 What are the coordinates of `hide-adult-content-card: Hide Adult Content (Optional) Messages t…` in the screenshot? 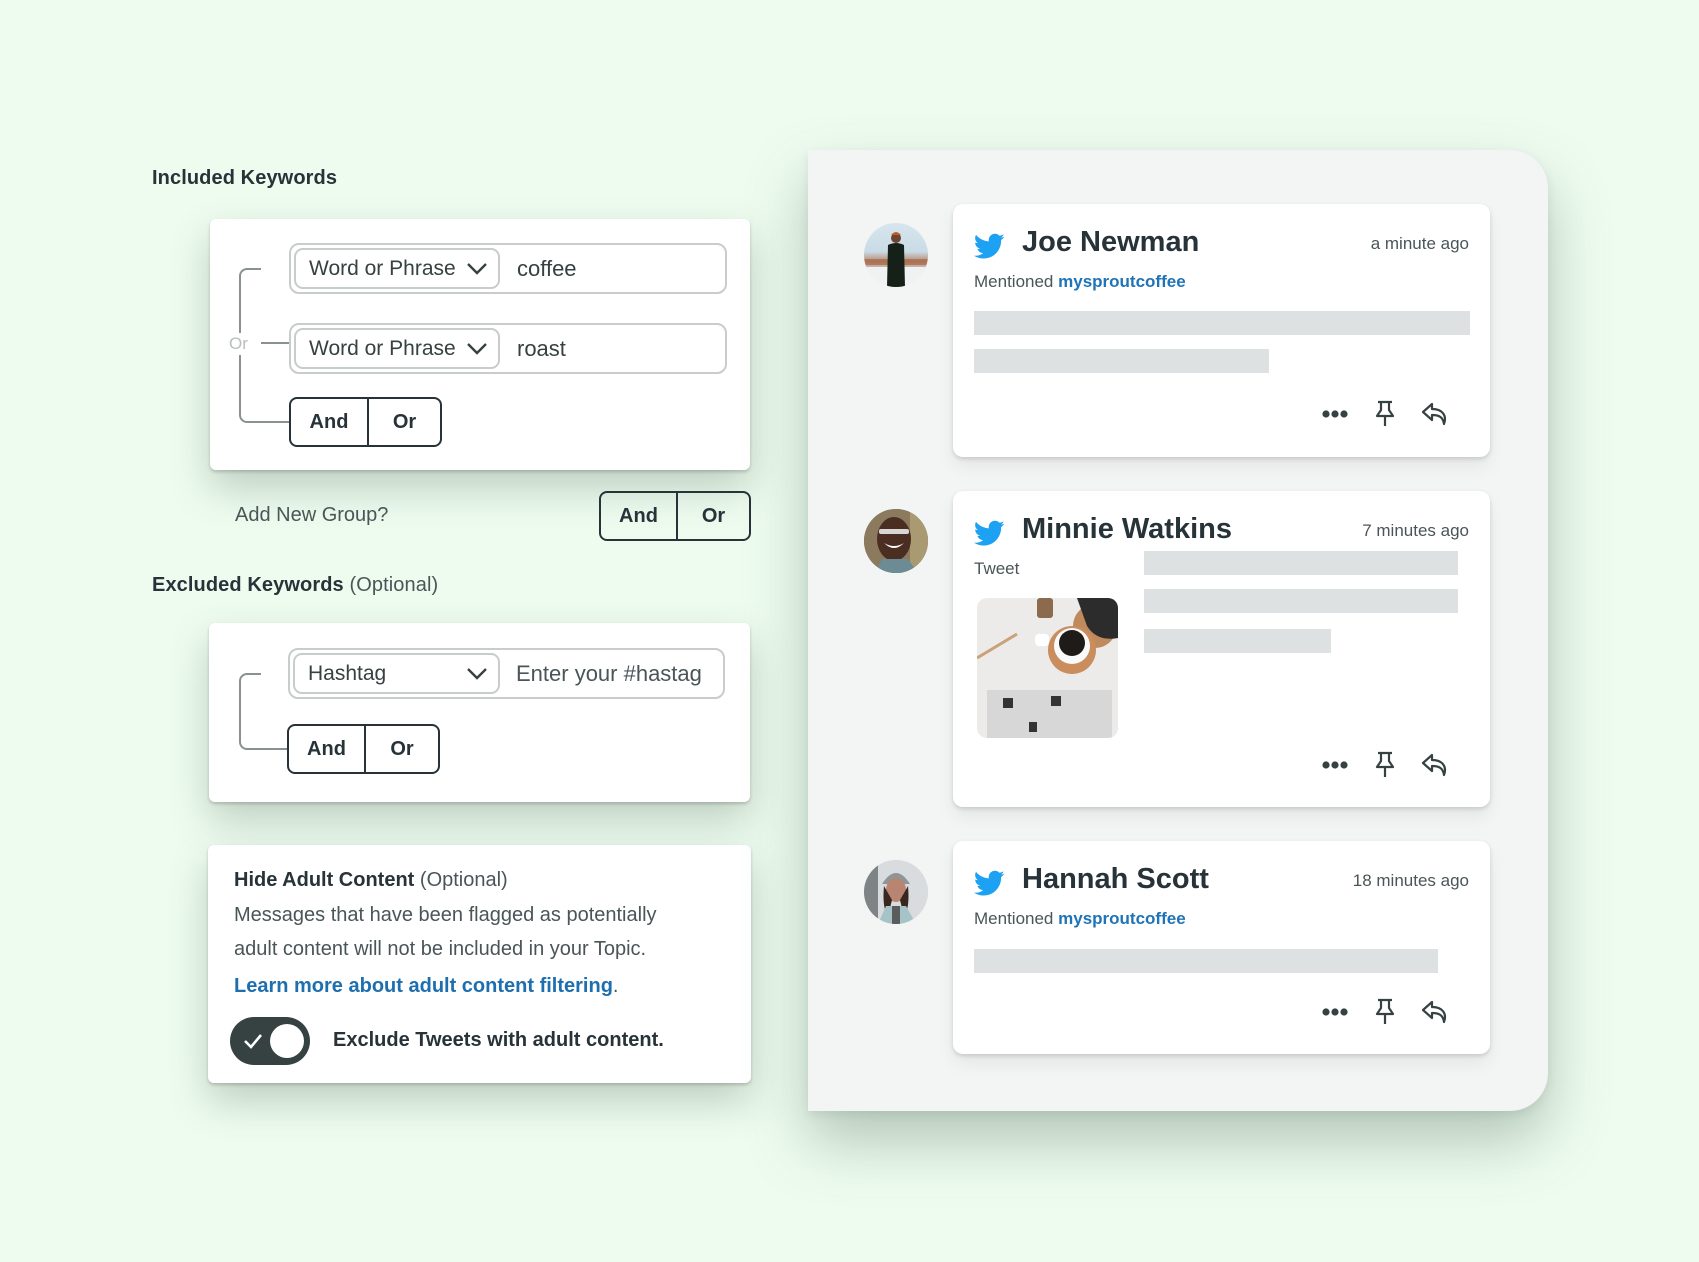 It's located at (479, 964).